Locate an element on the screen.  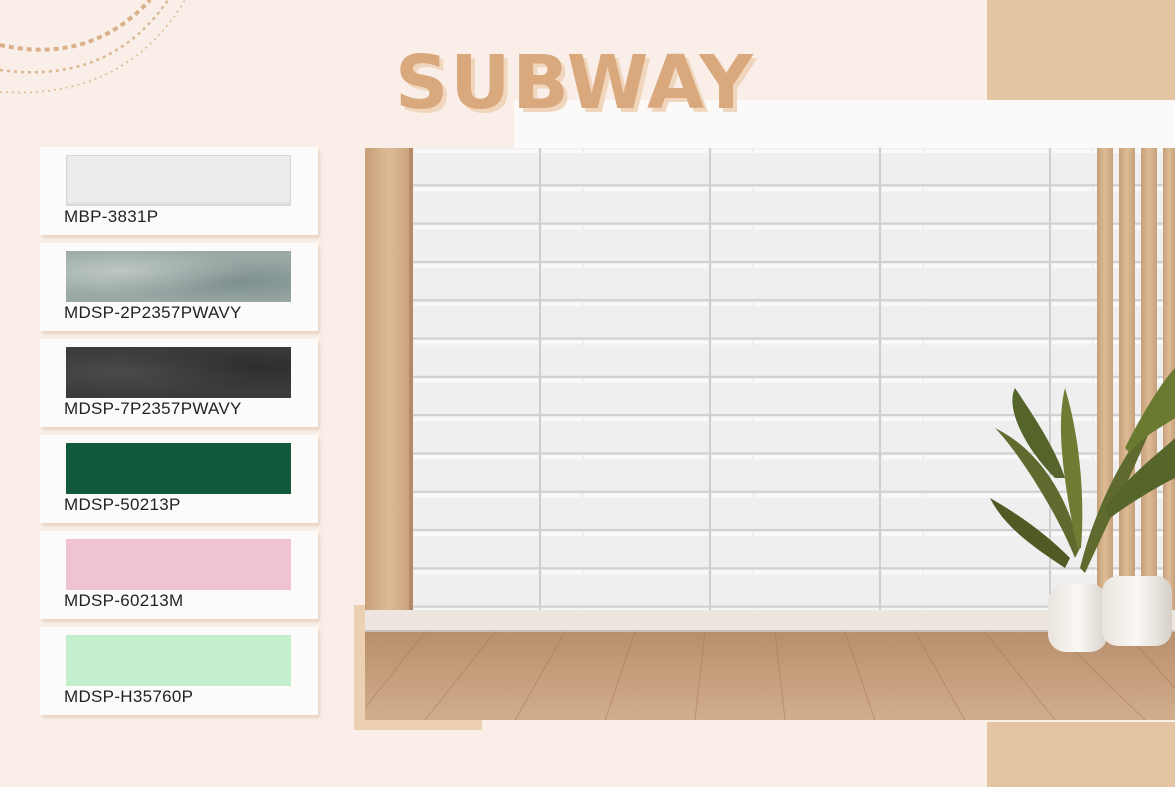
swatch-card: MDSP-7P2357PWAVY is located at coordinates (179, 383).